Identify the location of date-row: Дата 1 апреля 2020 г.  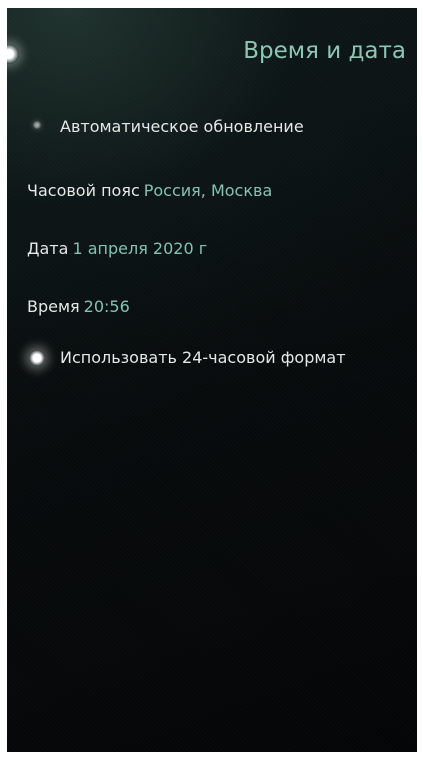
(117, 248).